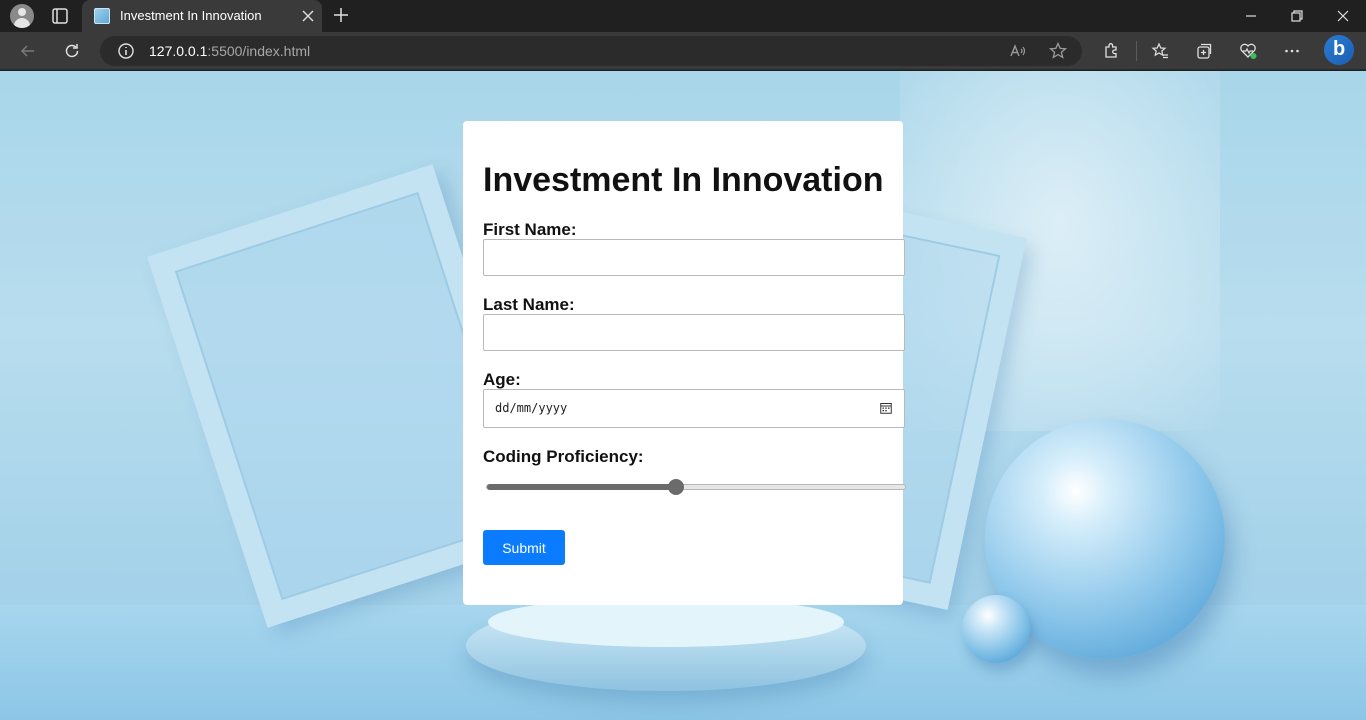 This screenshot has height=720, width=1366. I want to click on minimize-icon, so click(1251, 16).